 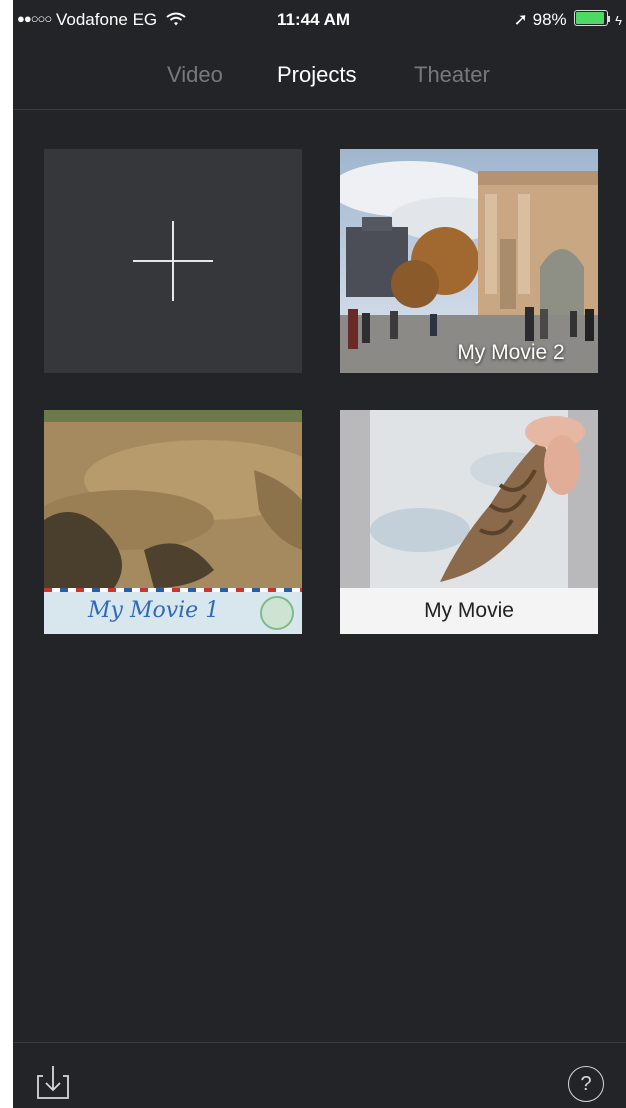 I want to click on project-tile-my-movie-1: My Movie 1, so click(x=173, y=522).